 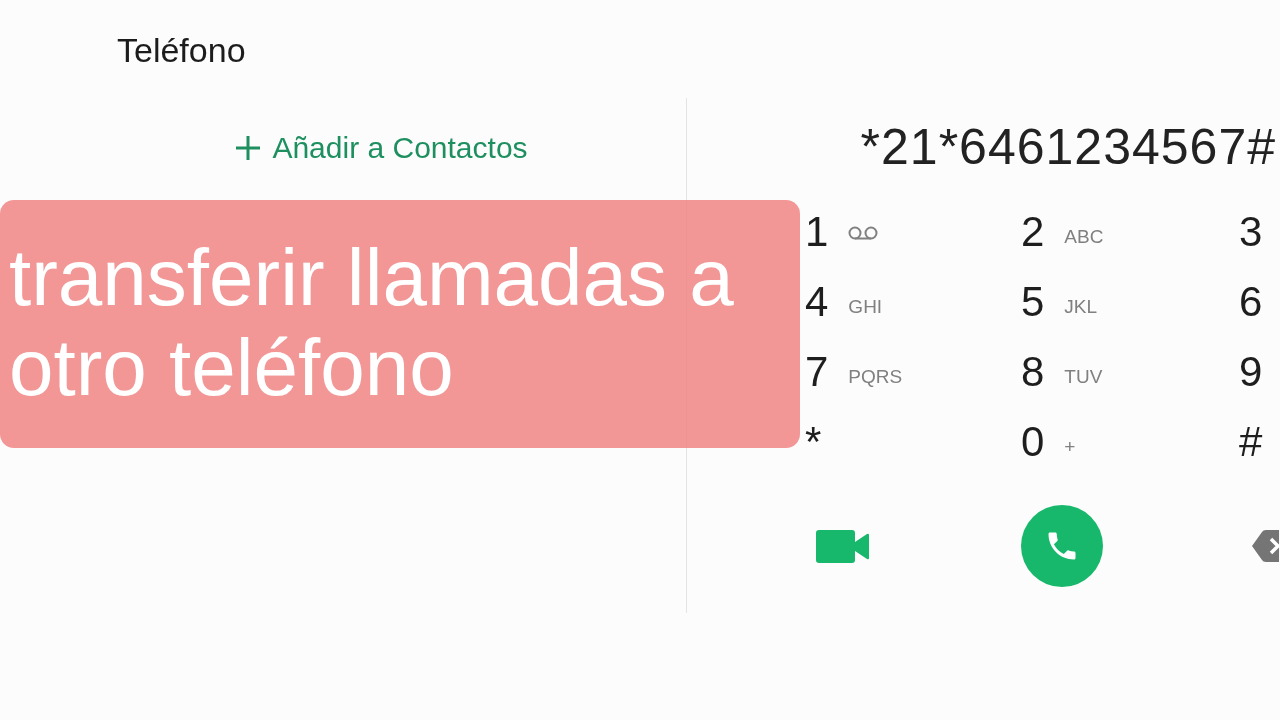 I want to click on caption-text: transferir llamadas a otro teléfono, so click(x=372, y=323).